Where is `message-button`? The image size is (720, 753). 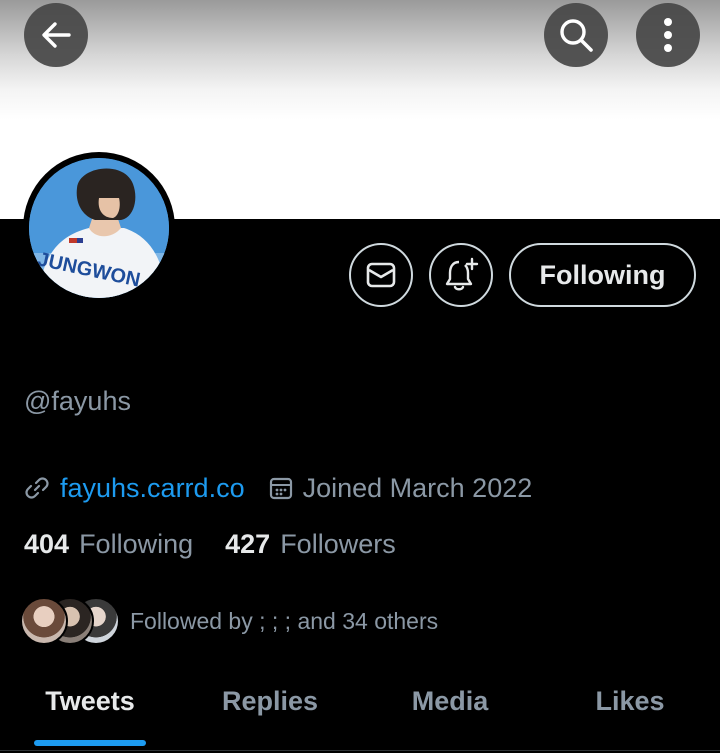 message-button is located at coordinates (381, 275).